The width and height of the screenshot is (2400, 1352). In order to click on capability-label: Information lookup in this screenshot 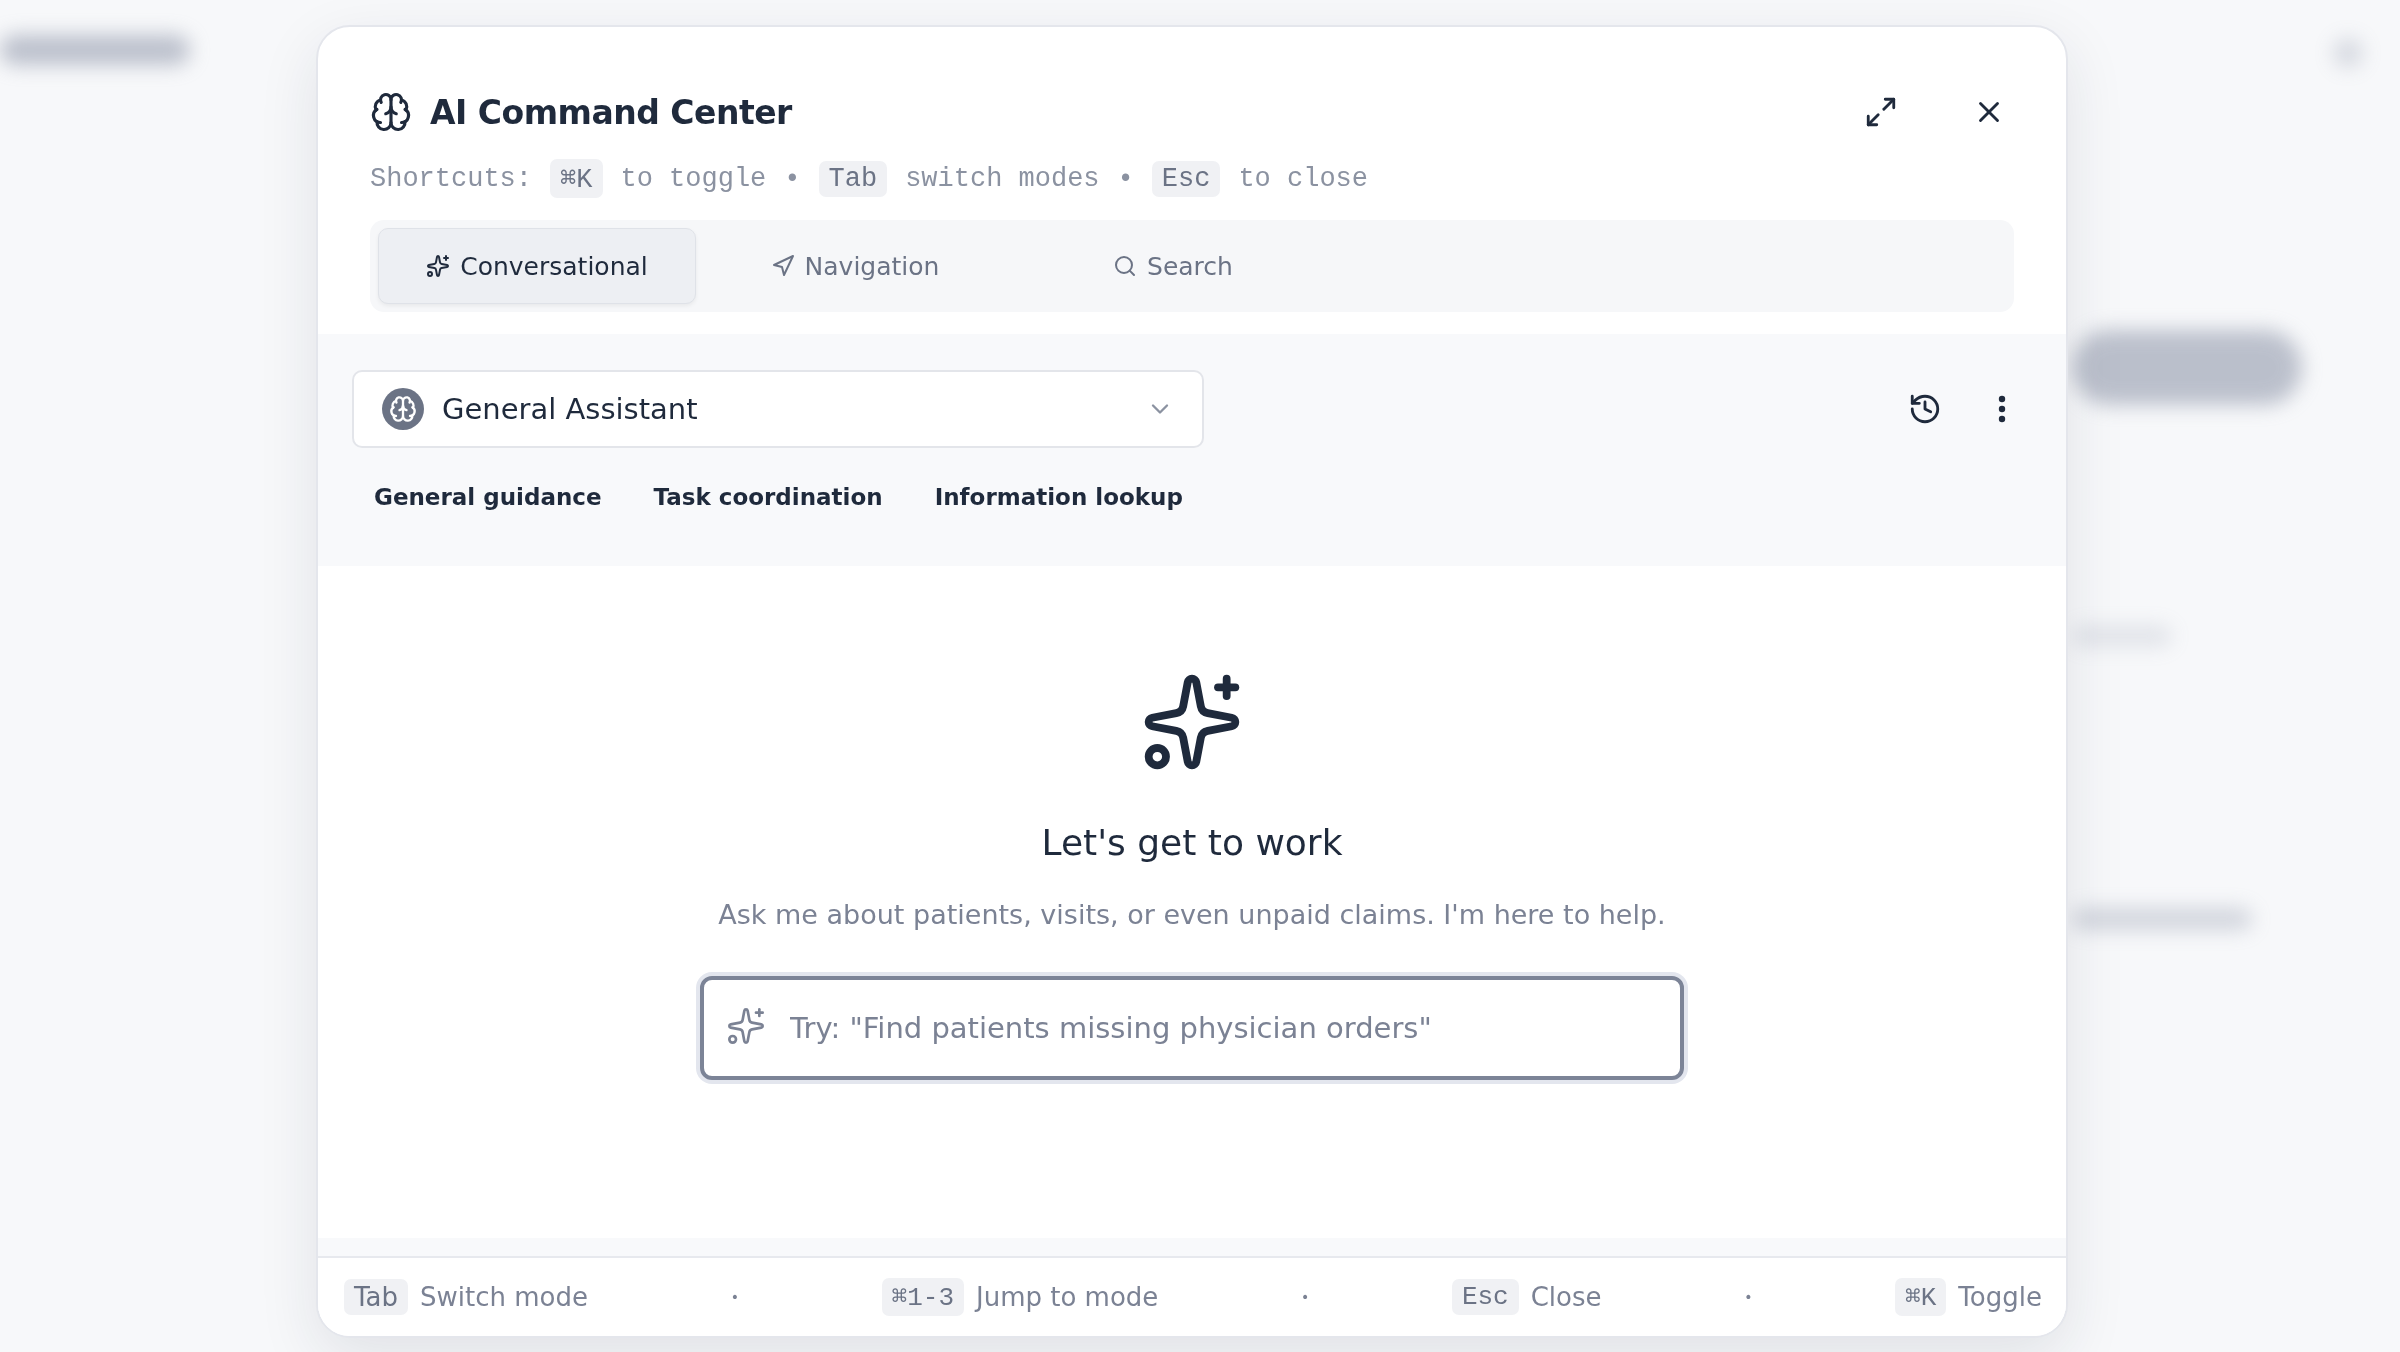, I will do `click(1058, 497)`.